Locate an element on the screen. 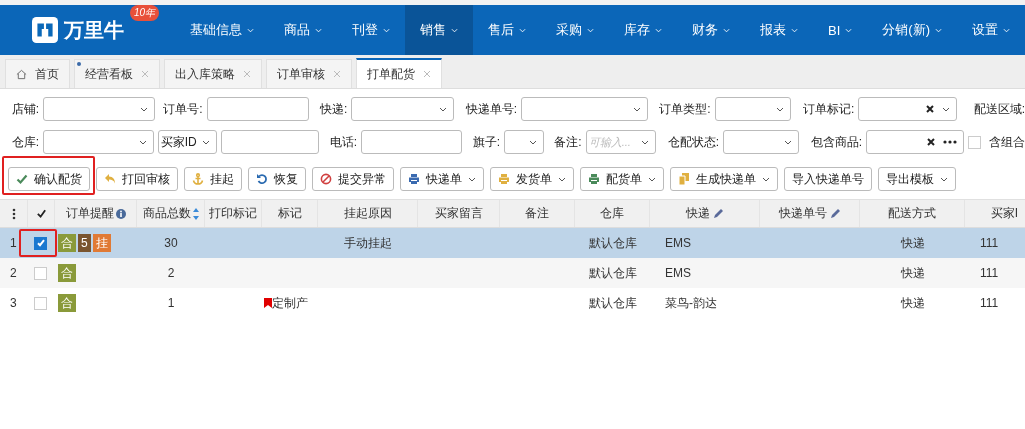 The width and height of the screenshot is (1025, 429). toolbar-button: 配货单 is located at coordinates (622, 179).